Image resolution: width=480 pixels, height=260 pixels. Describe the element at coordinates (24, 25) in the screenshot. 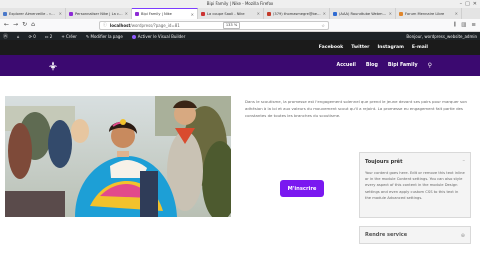

I see `reload-icon: ↻` at that location.